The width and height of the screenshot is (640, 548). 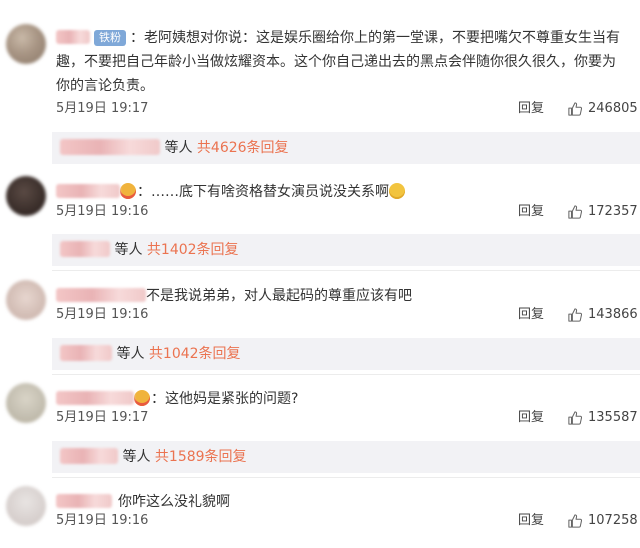 What do you see at coordinates (613, 520) in the screenshot?
I see `like-count: 107258` at bounding box center [613, 520].